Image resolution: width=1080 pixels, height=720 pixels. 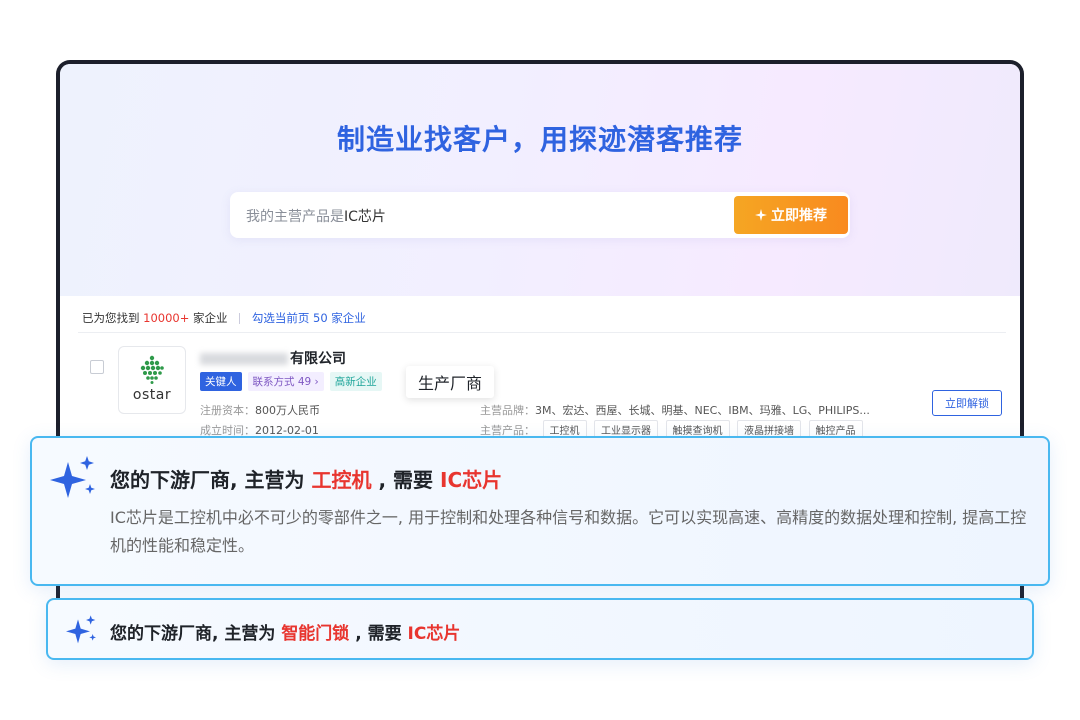 I want to click on found-prefix: 已为您找到, so click(x=111, y=318).